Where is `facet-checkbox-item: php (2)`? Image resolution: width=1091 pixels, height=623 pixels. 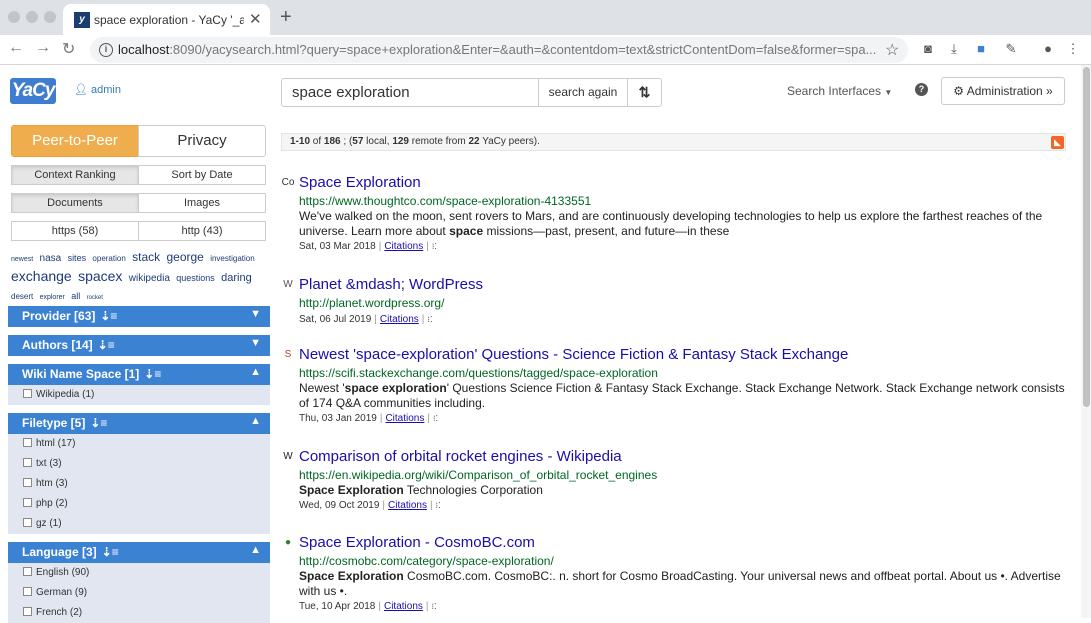
facet-checkbox-item: php (2) is located at coordinates (45, 503).